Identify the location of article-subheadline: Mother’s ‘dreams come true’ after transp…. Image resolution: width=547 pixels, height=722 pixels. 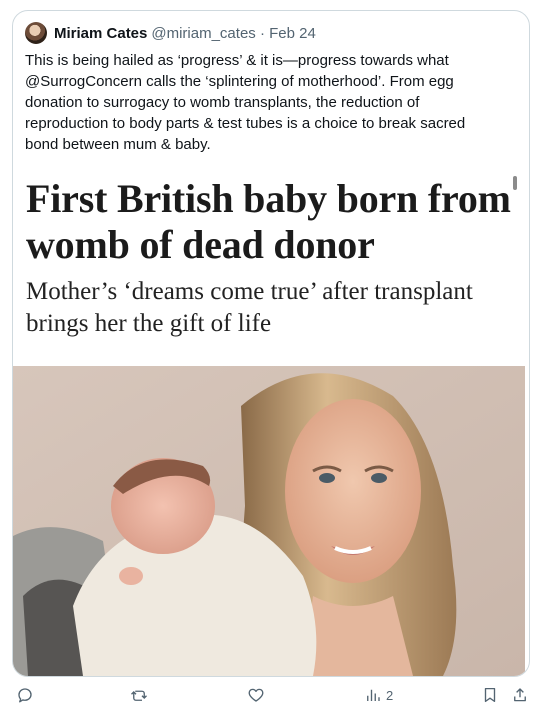
(249, 307).